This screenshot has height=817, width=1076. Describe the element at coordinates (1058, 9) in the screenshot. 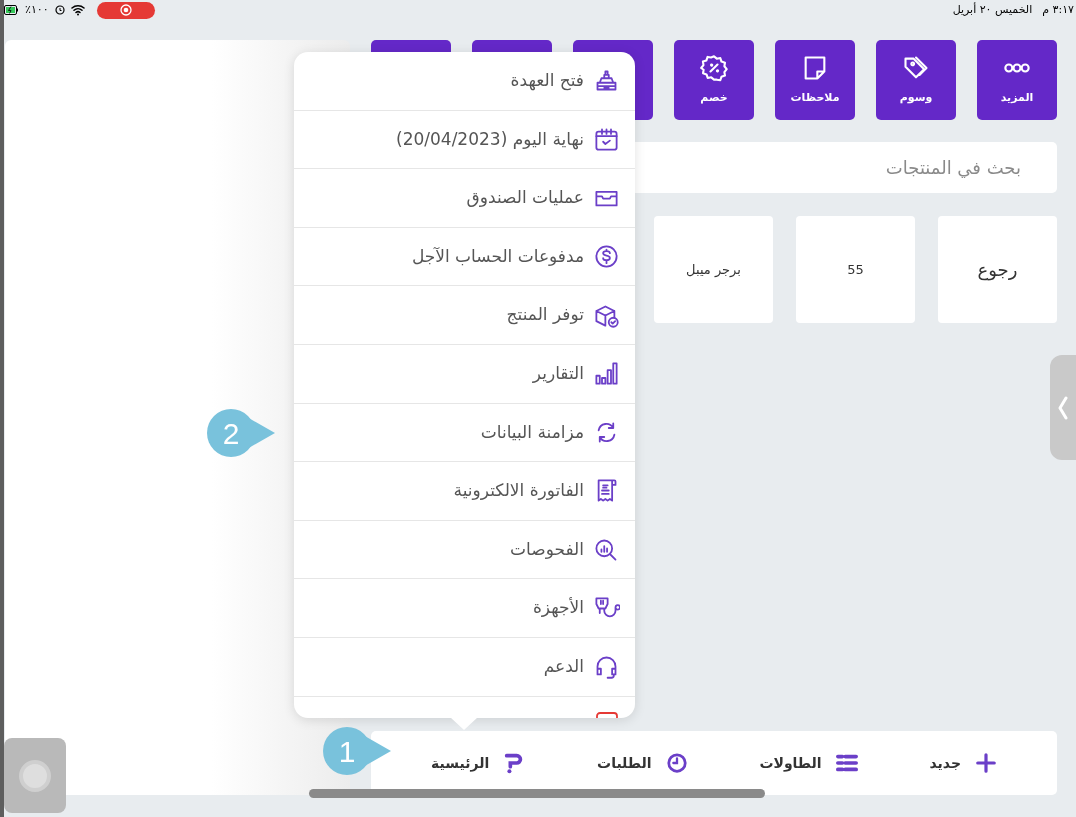

I see `status-time: ٣:١٧ م` at that location.